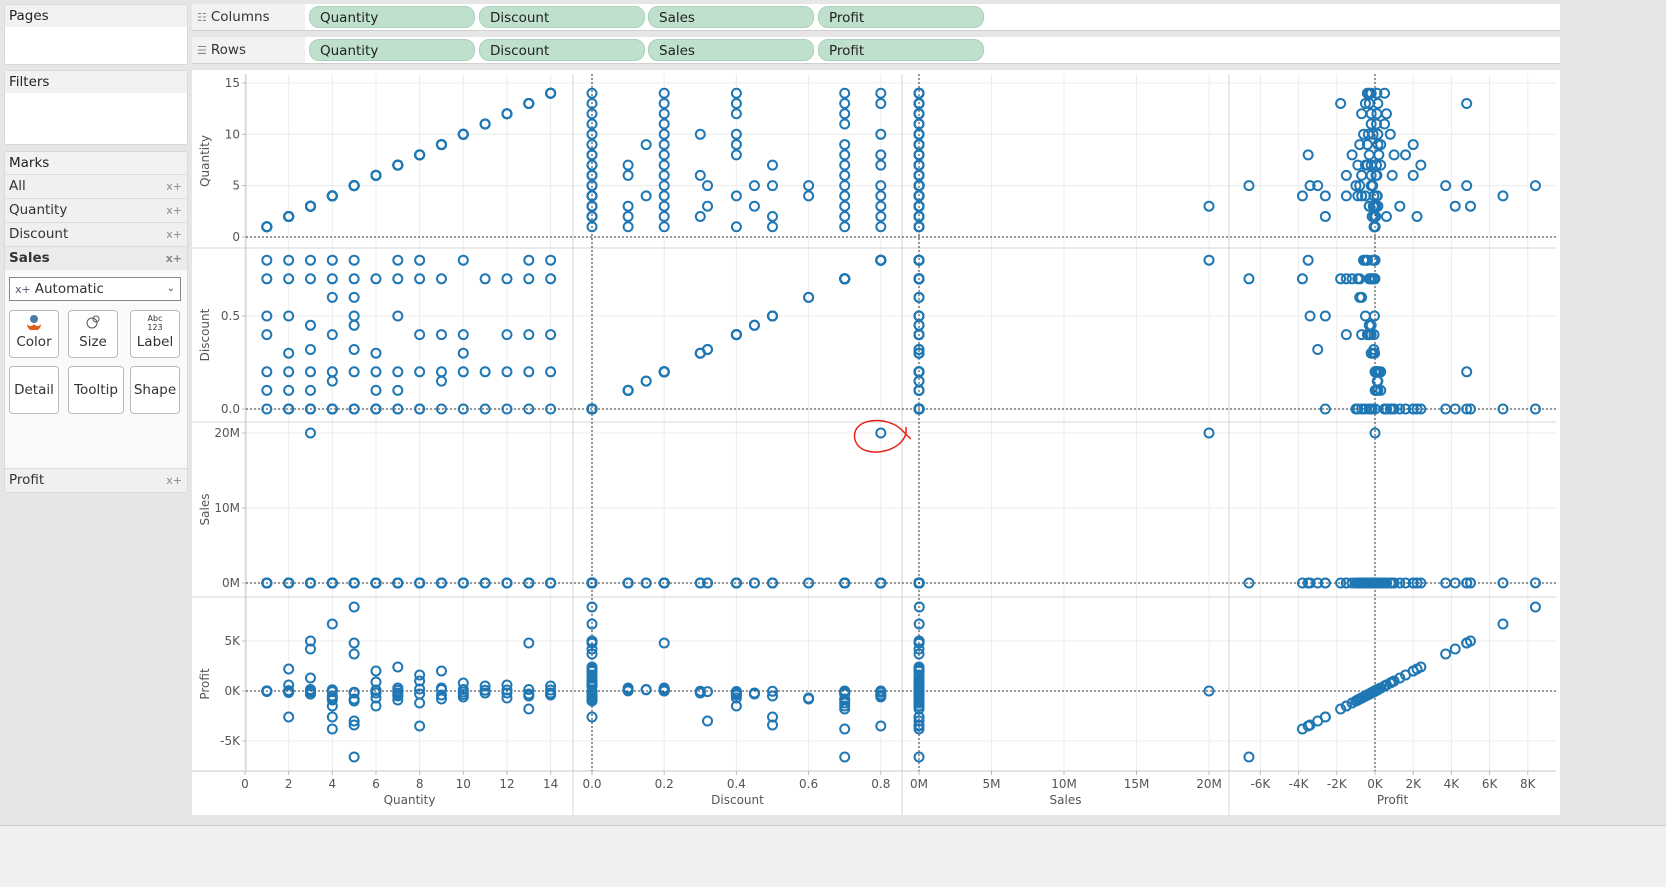 The image size is (1666, 887). I want to click on detail-button: Detail, so click(34, 390).